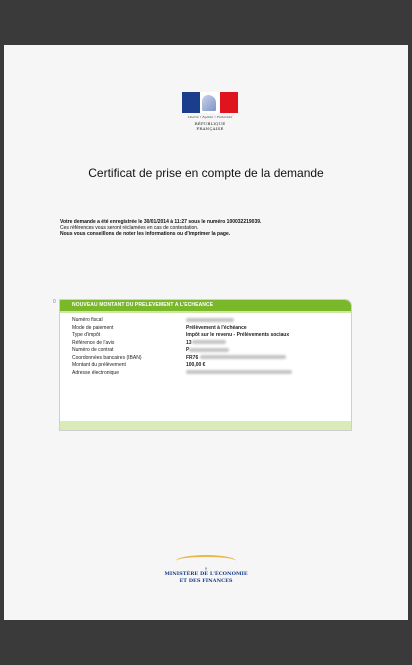  Describe the element at coordinates (99, 365) in the screenshot. I see `detail-label: Montant du prélèvement` at that location.